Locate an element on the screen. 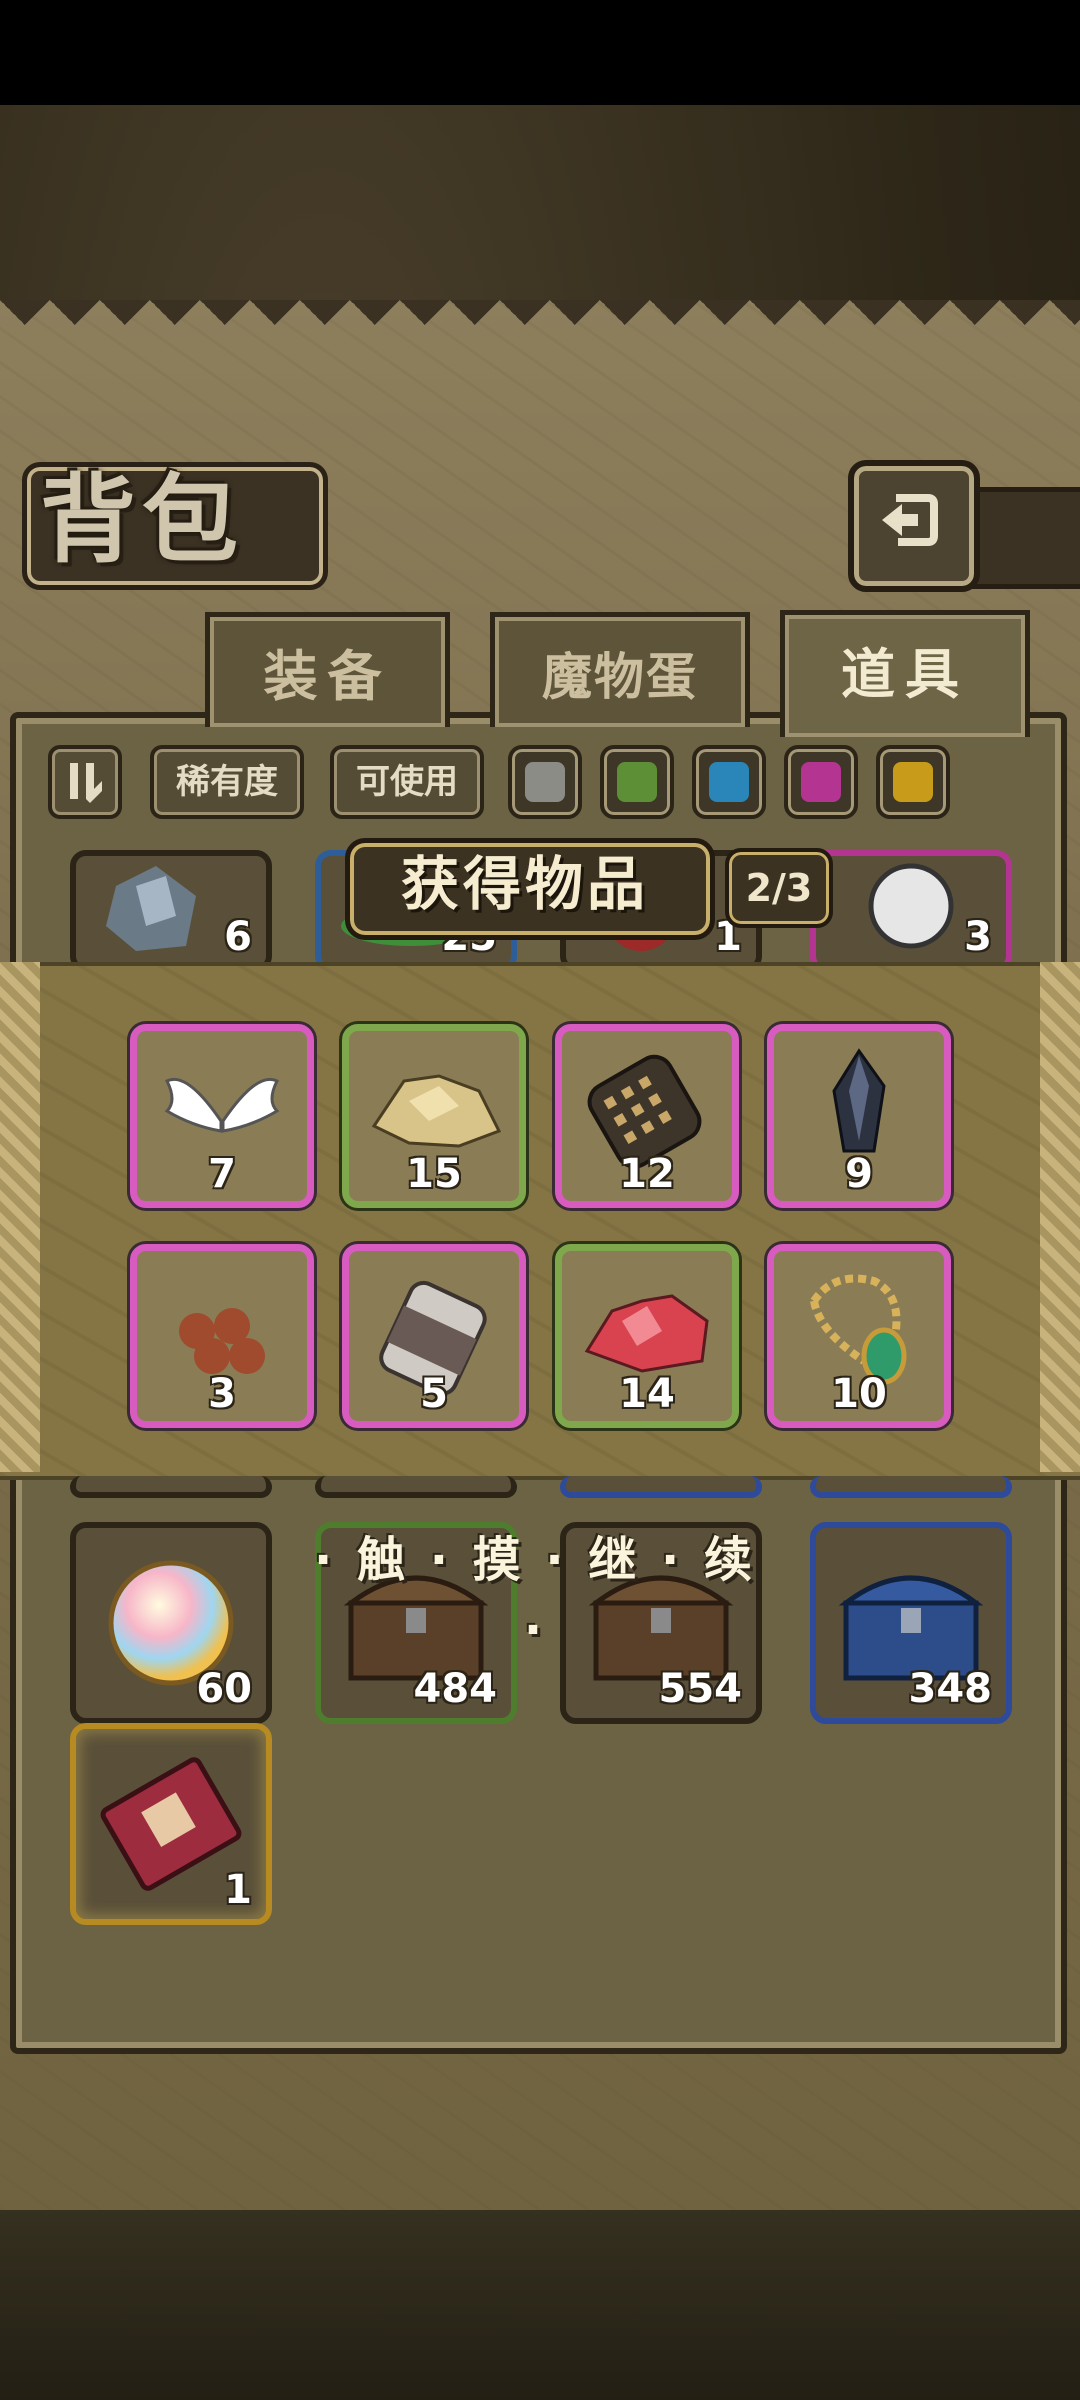 The height and width of the screenshot is (2400, 1080). touch-to-continue-hint: · 触 · 摸 · 继 · 续 · is located at coordinates (535, 1595).